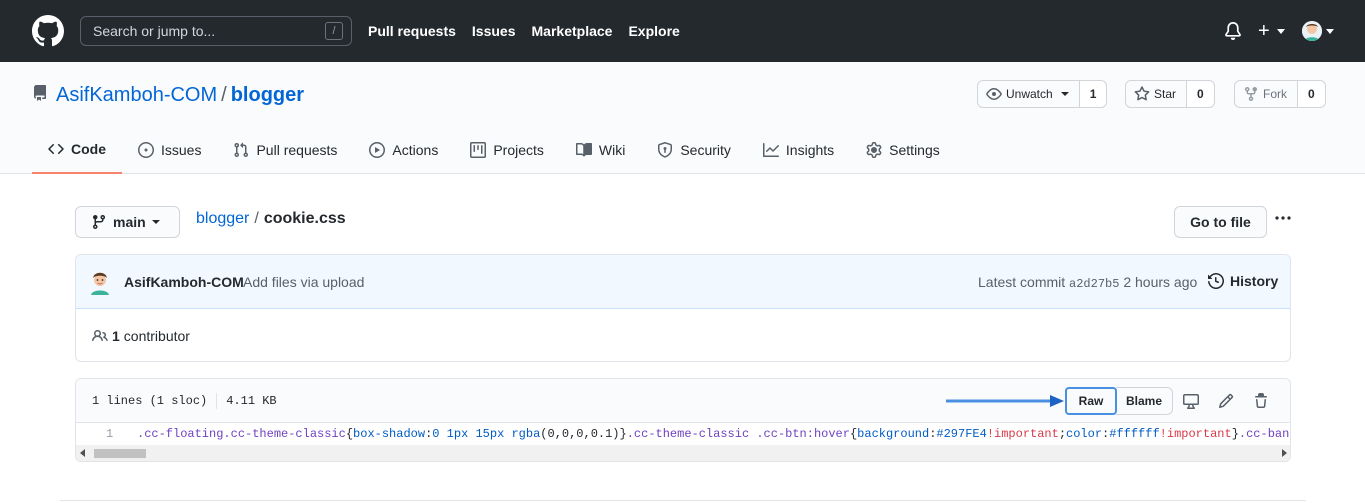 The image size is (1365, 503). I want to click on repo-name-link: blogger, so click(267, 95).